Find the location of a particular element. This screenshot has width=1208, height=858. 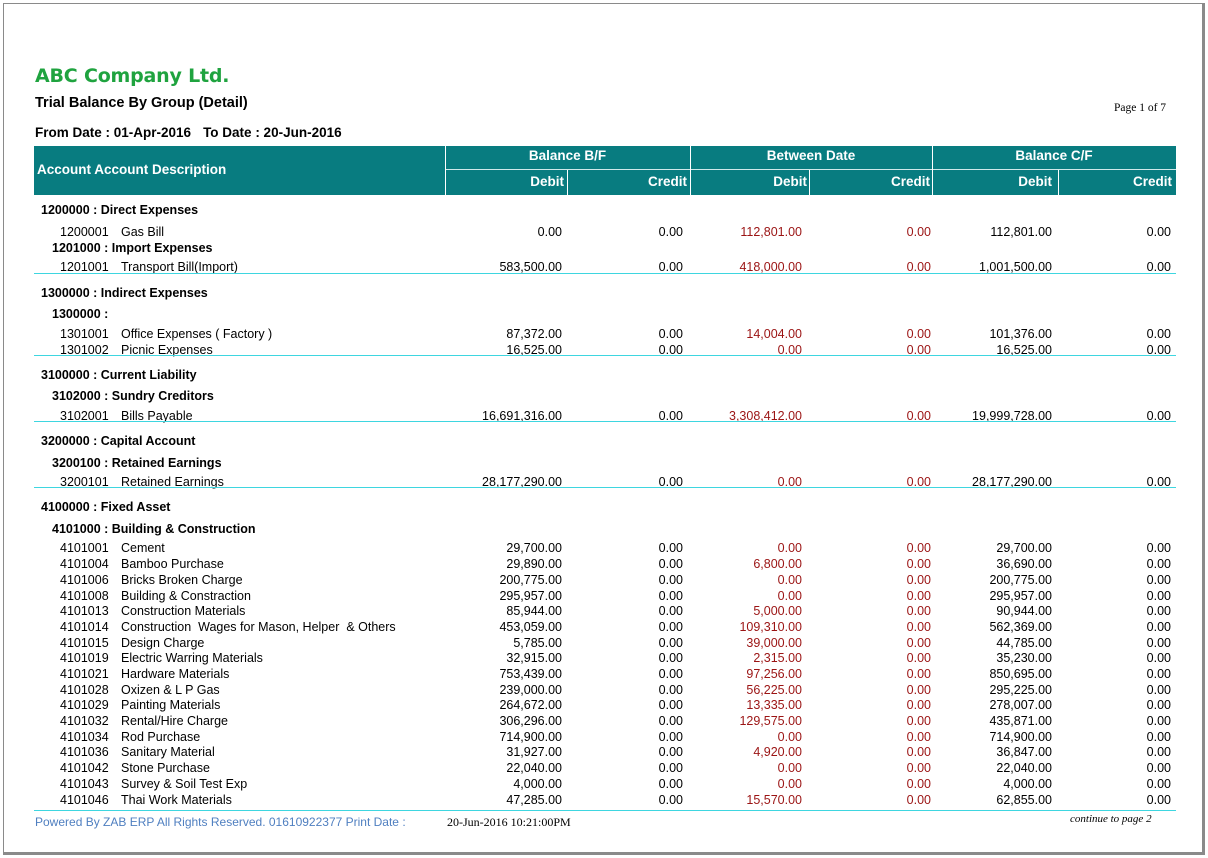

account-description: Sanitary Material is located at coordinates (168, 752).